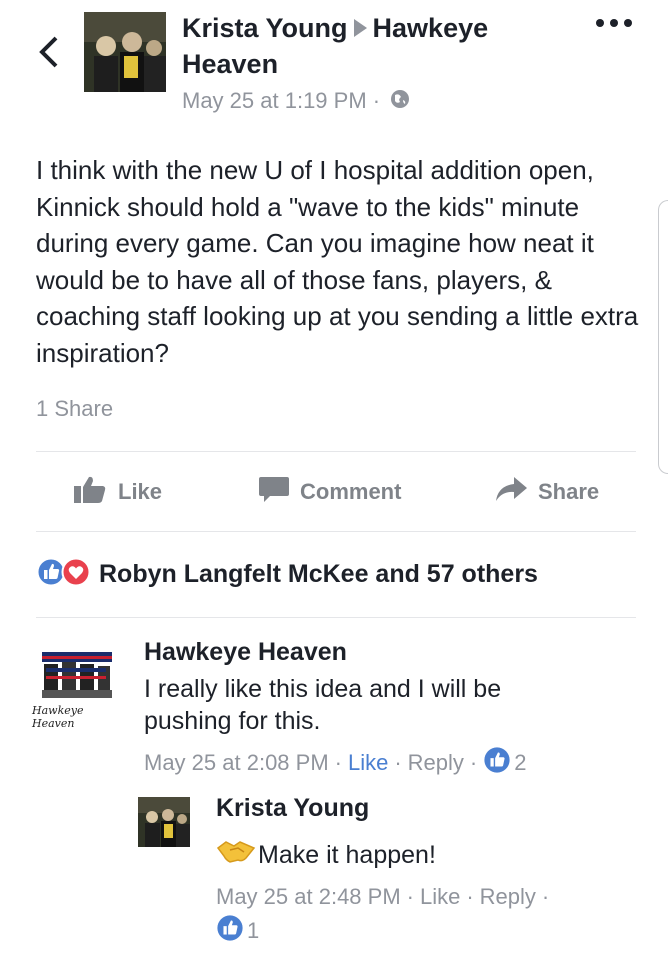  What do you see at coordinates (76, 574) in the screenshot?
I see `love-reaction-icon` at bounding box center [76, 574].